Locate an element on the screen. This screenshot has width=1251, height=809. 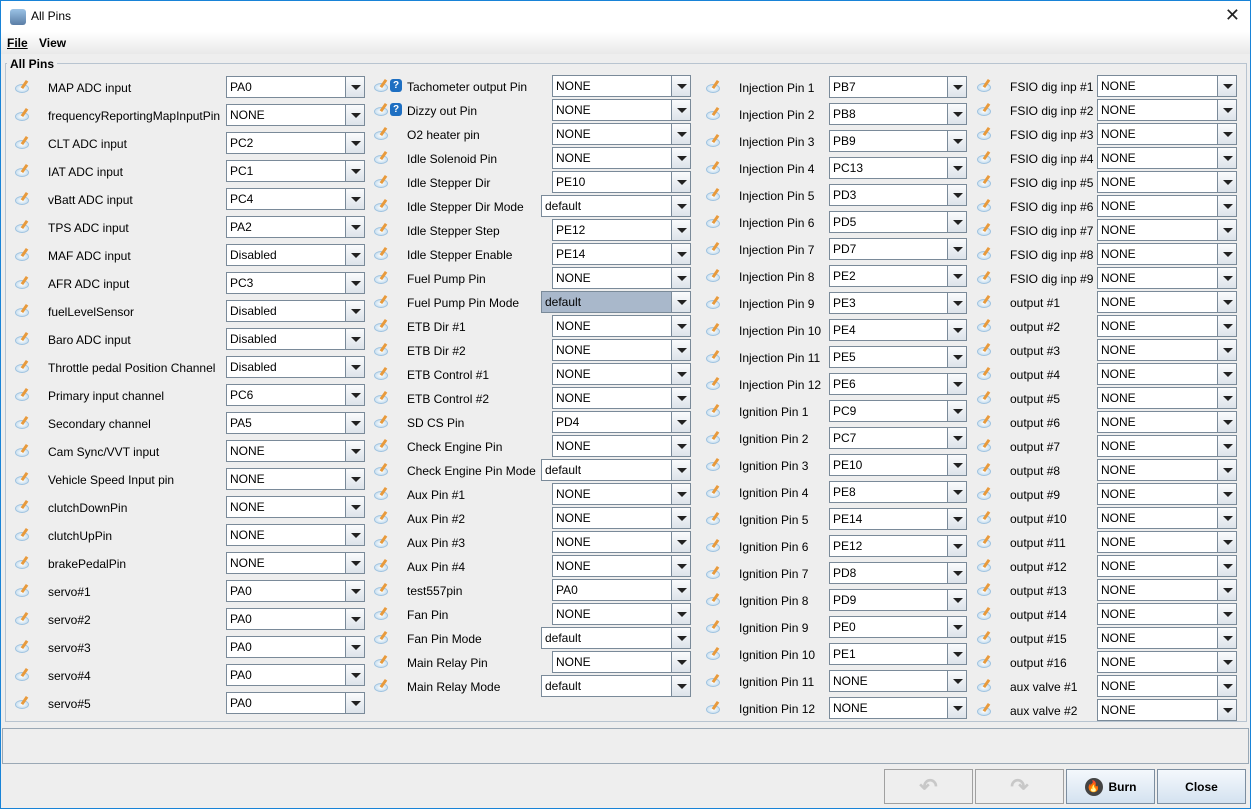
pin-select: PB8 is located at coordinates (898, 114).